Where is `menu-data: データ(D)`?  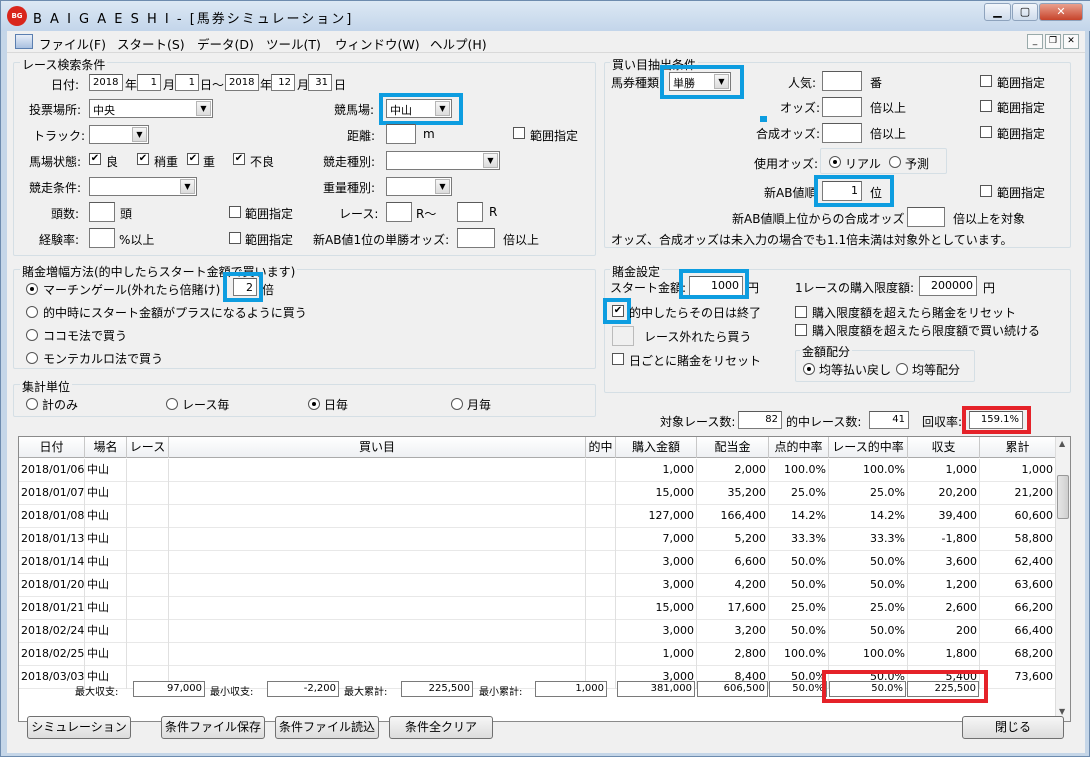 menu-data: データ(D) is located at coordinates (225, 43).